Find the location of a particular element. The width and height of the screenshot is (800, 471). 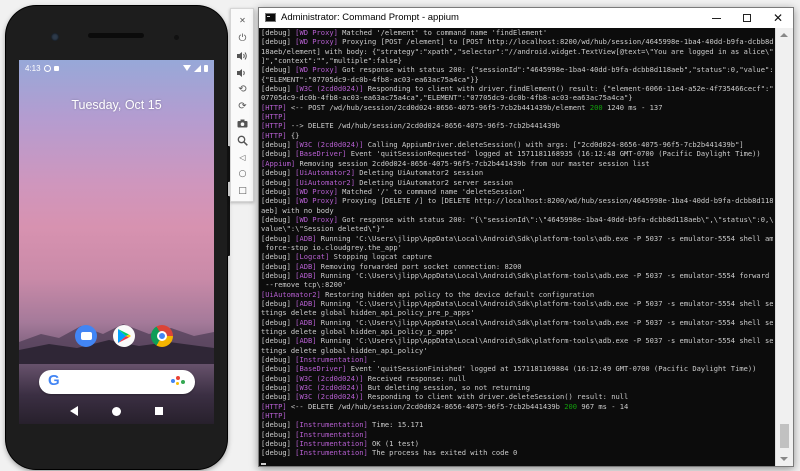

home-icon: ○ is located at coordinates (242, 174).